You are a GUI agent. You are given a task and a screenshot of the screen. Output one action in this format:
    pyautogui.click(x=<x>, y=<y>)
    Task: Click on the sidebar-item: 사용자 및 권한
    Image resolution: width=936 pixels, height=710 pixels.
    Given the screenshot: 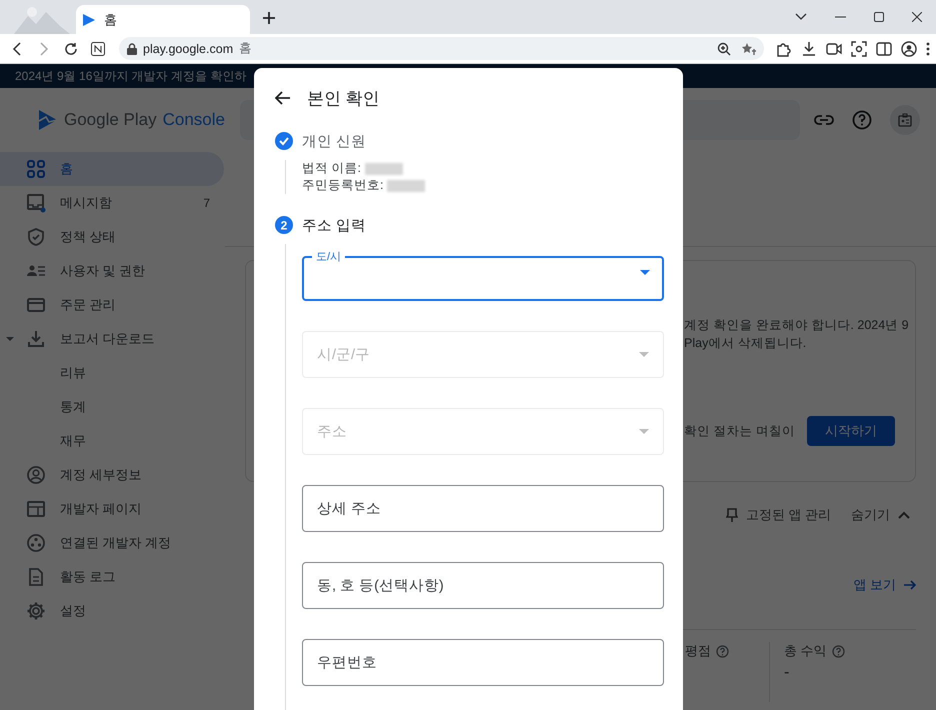 What is the action you would take?
    pyautogui.click(x=112, y=271)
    